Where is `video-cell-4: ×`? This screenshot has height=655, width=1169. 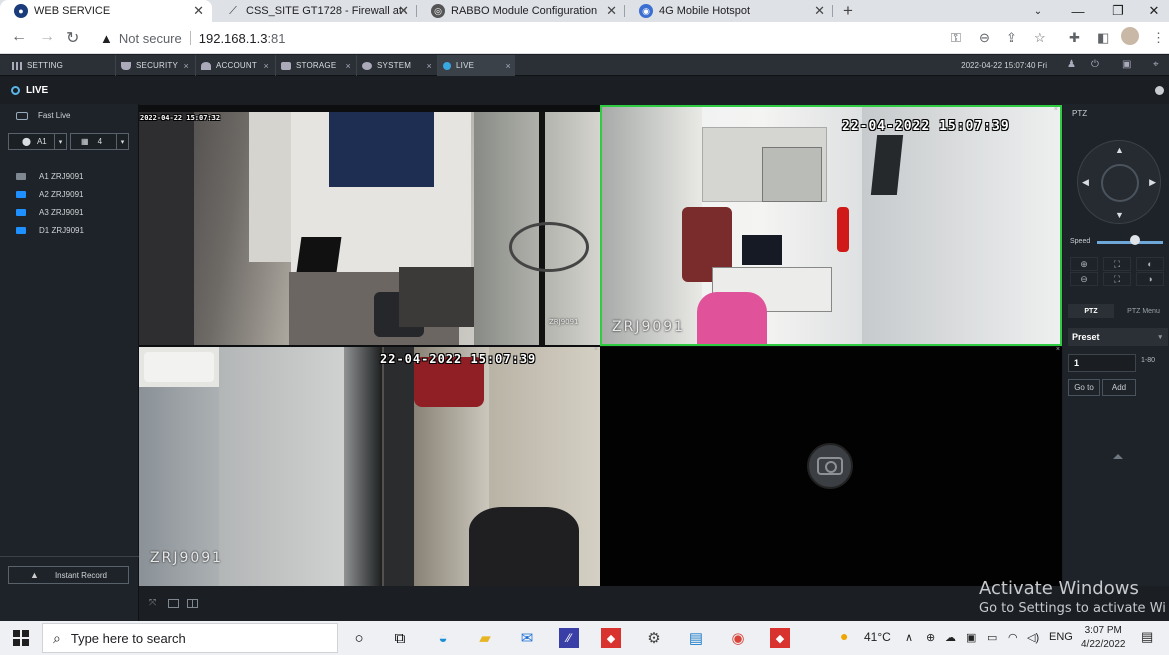 video-cell-4: × is located at coordinates (831, 466).